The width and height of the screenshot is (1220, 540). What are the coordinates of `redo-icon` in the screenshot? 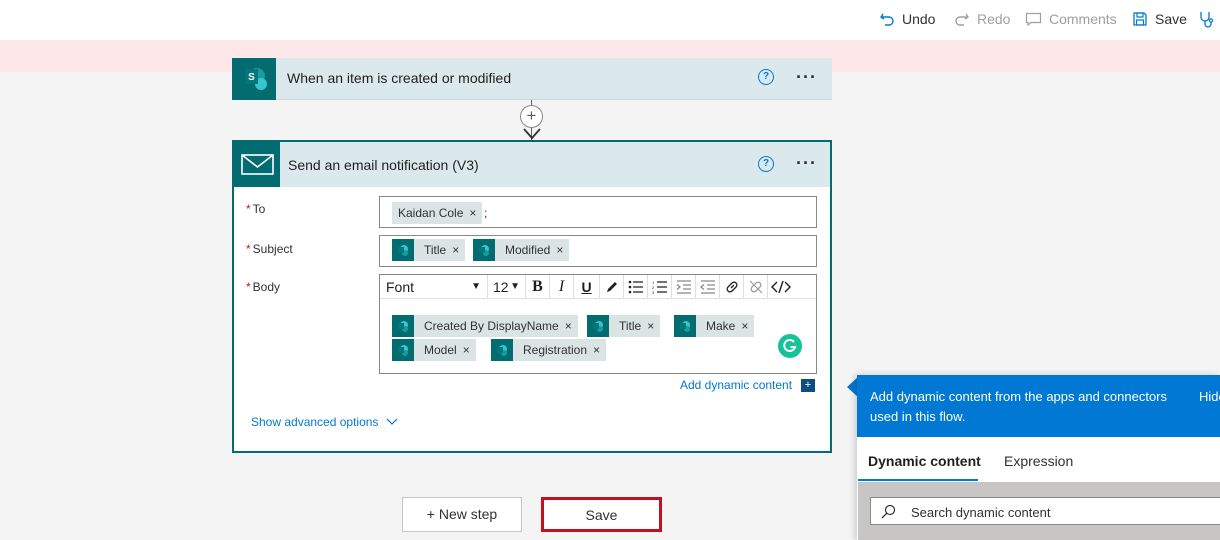 It's located at (962, 19).